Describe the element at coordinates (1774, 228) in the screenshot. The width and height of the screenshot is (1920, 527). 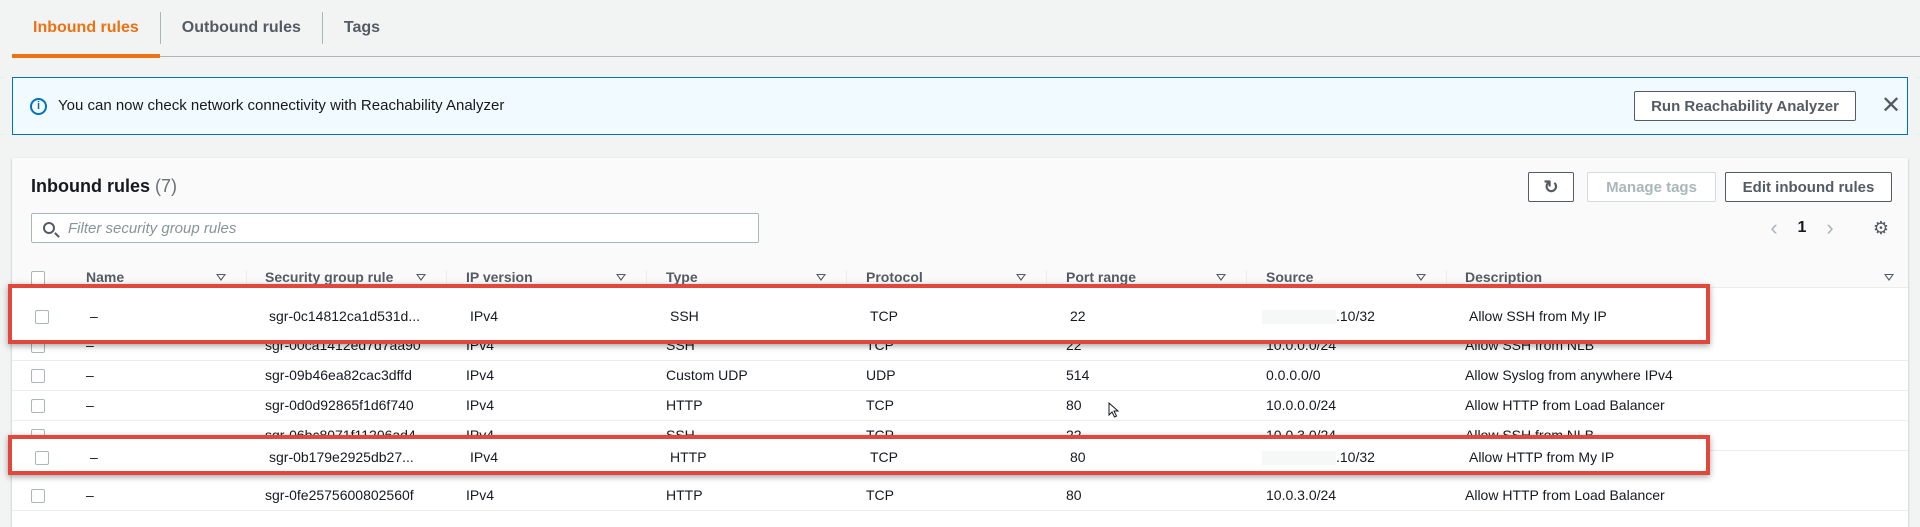
I see `chevron-left-icon: ‹` at that location.